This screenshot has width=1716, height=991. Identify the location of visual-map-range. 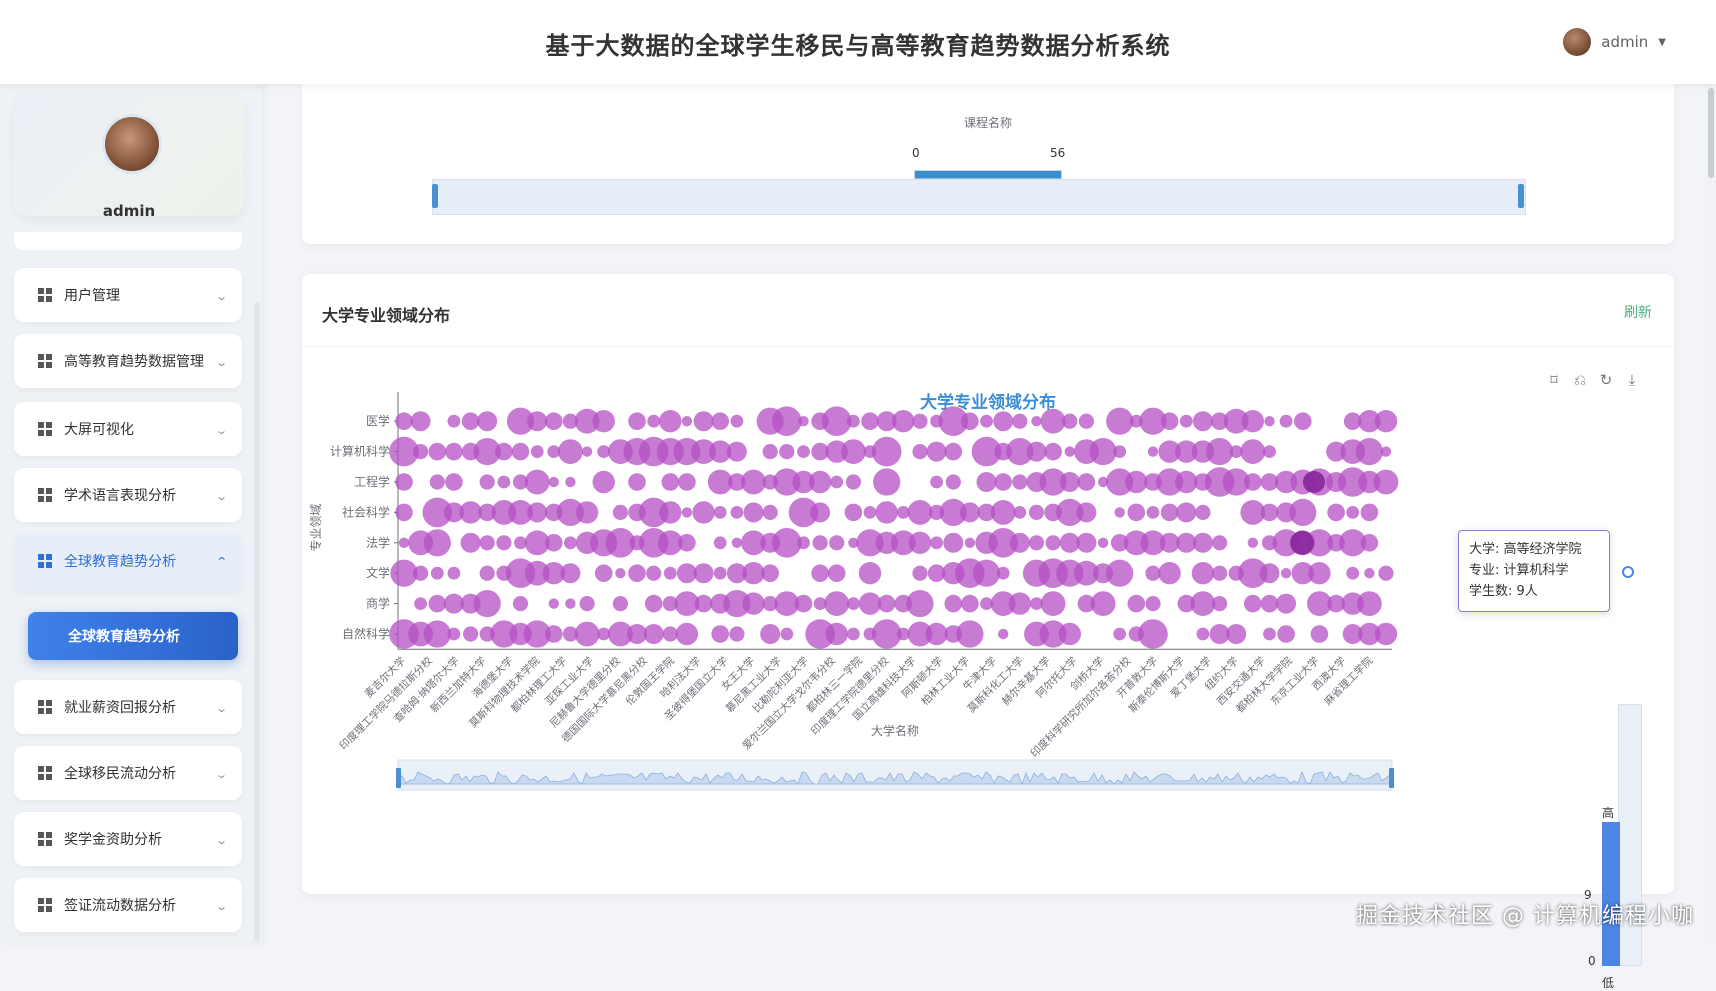
(1611, 894).